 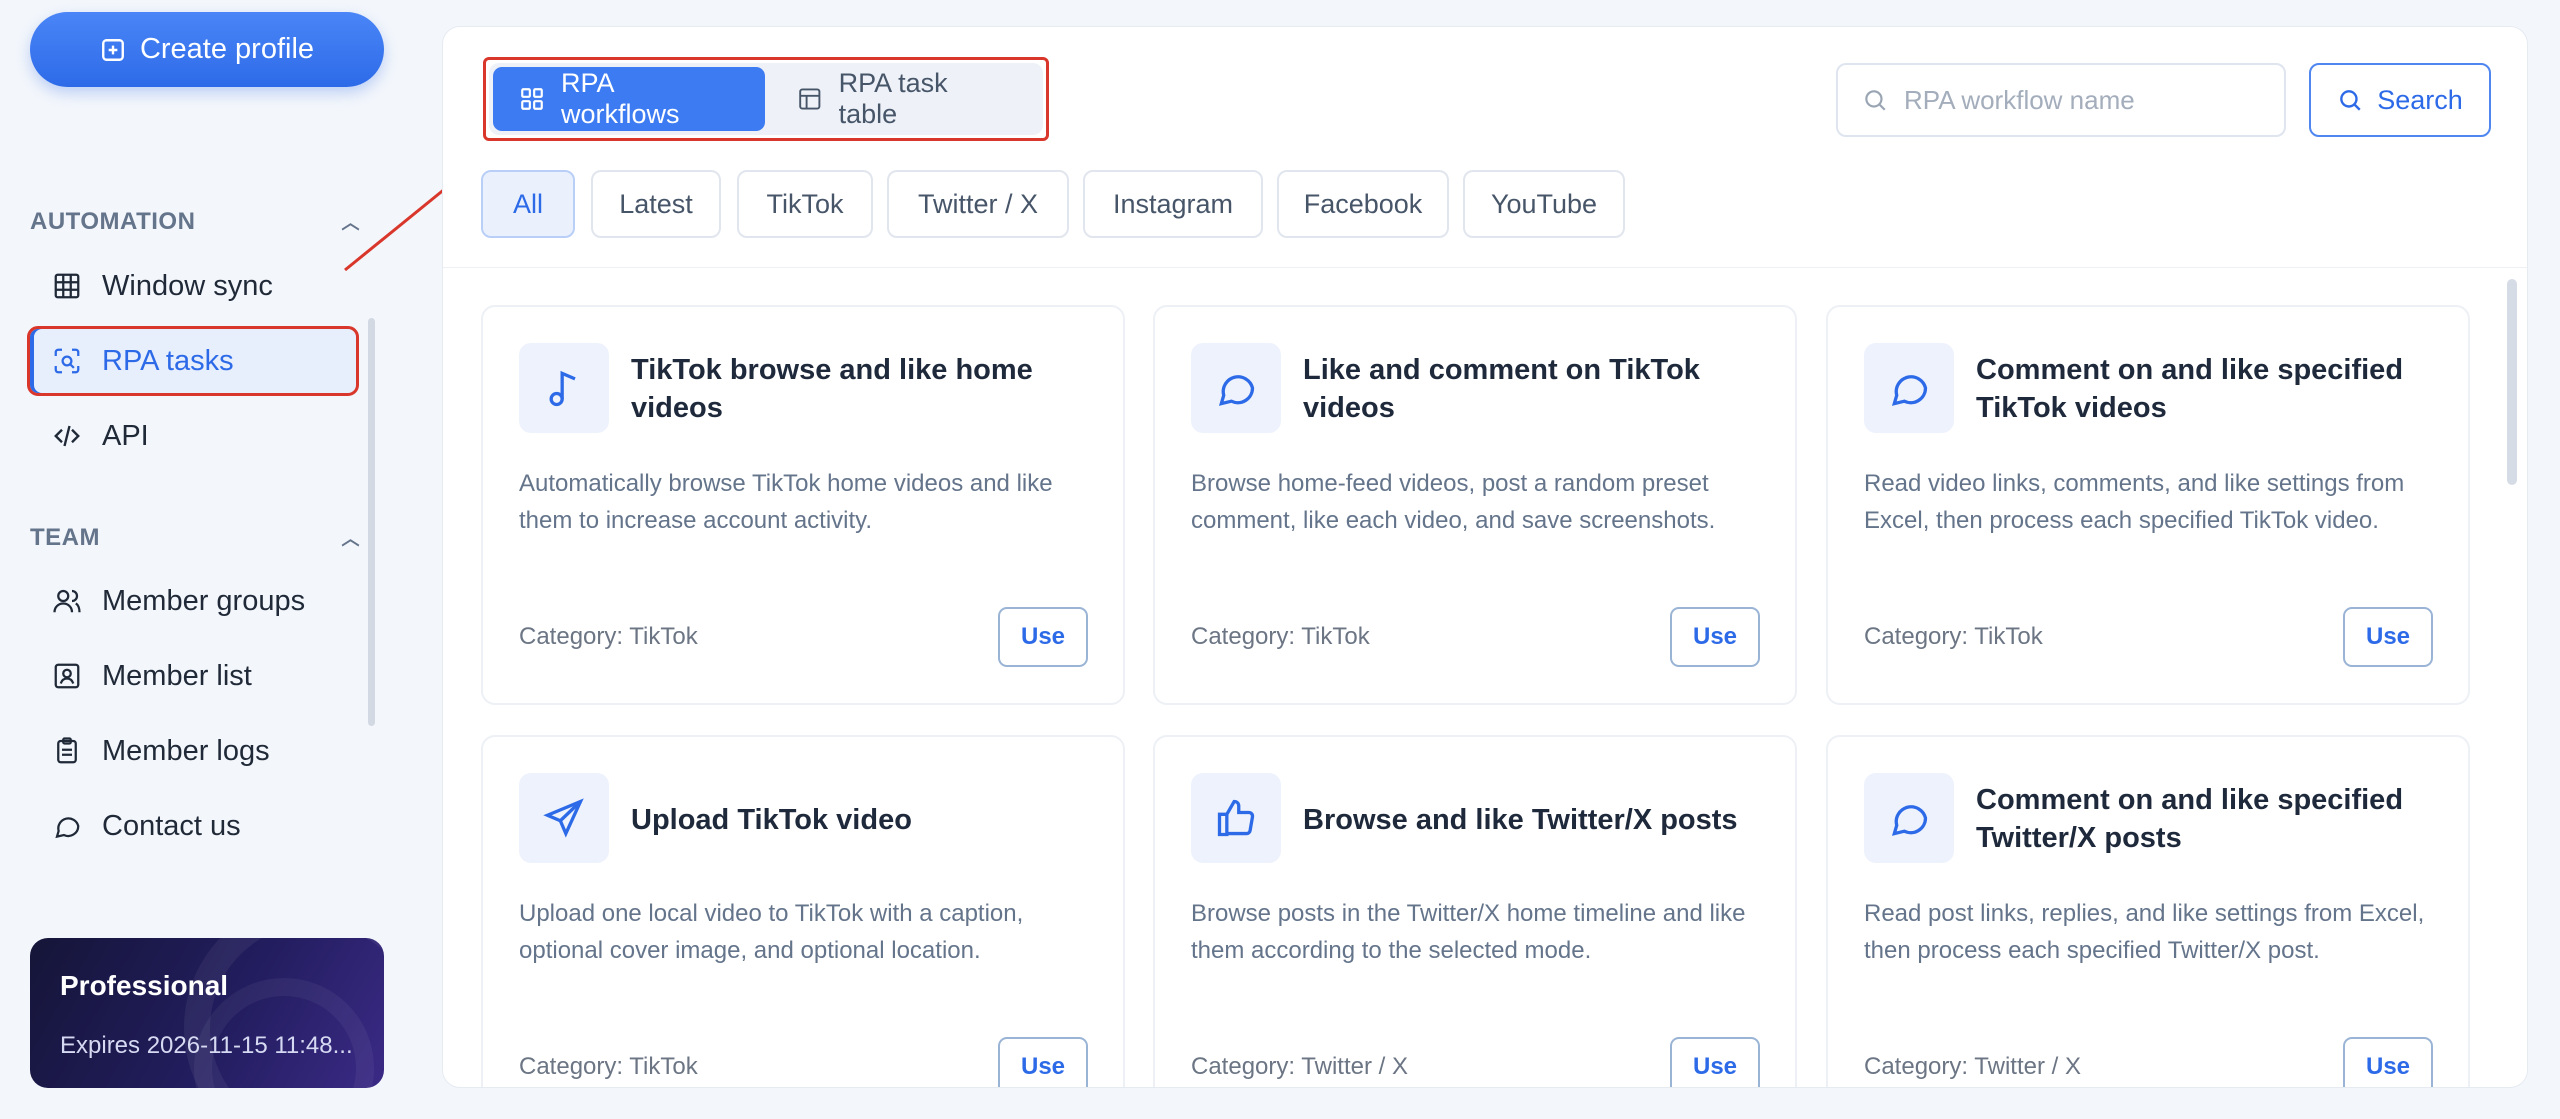 I want to click on create-profile-label: Create profile, so click(x=227, y=49).